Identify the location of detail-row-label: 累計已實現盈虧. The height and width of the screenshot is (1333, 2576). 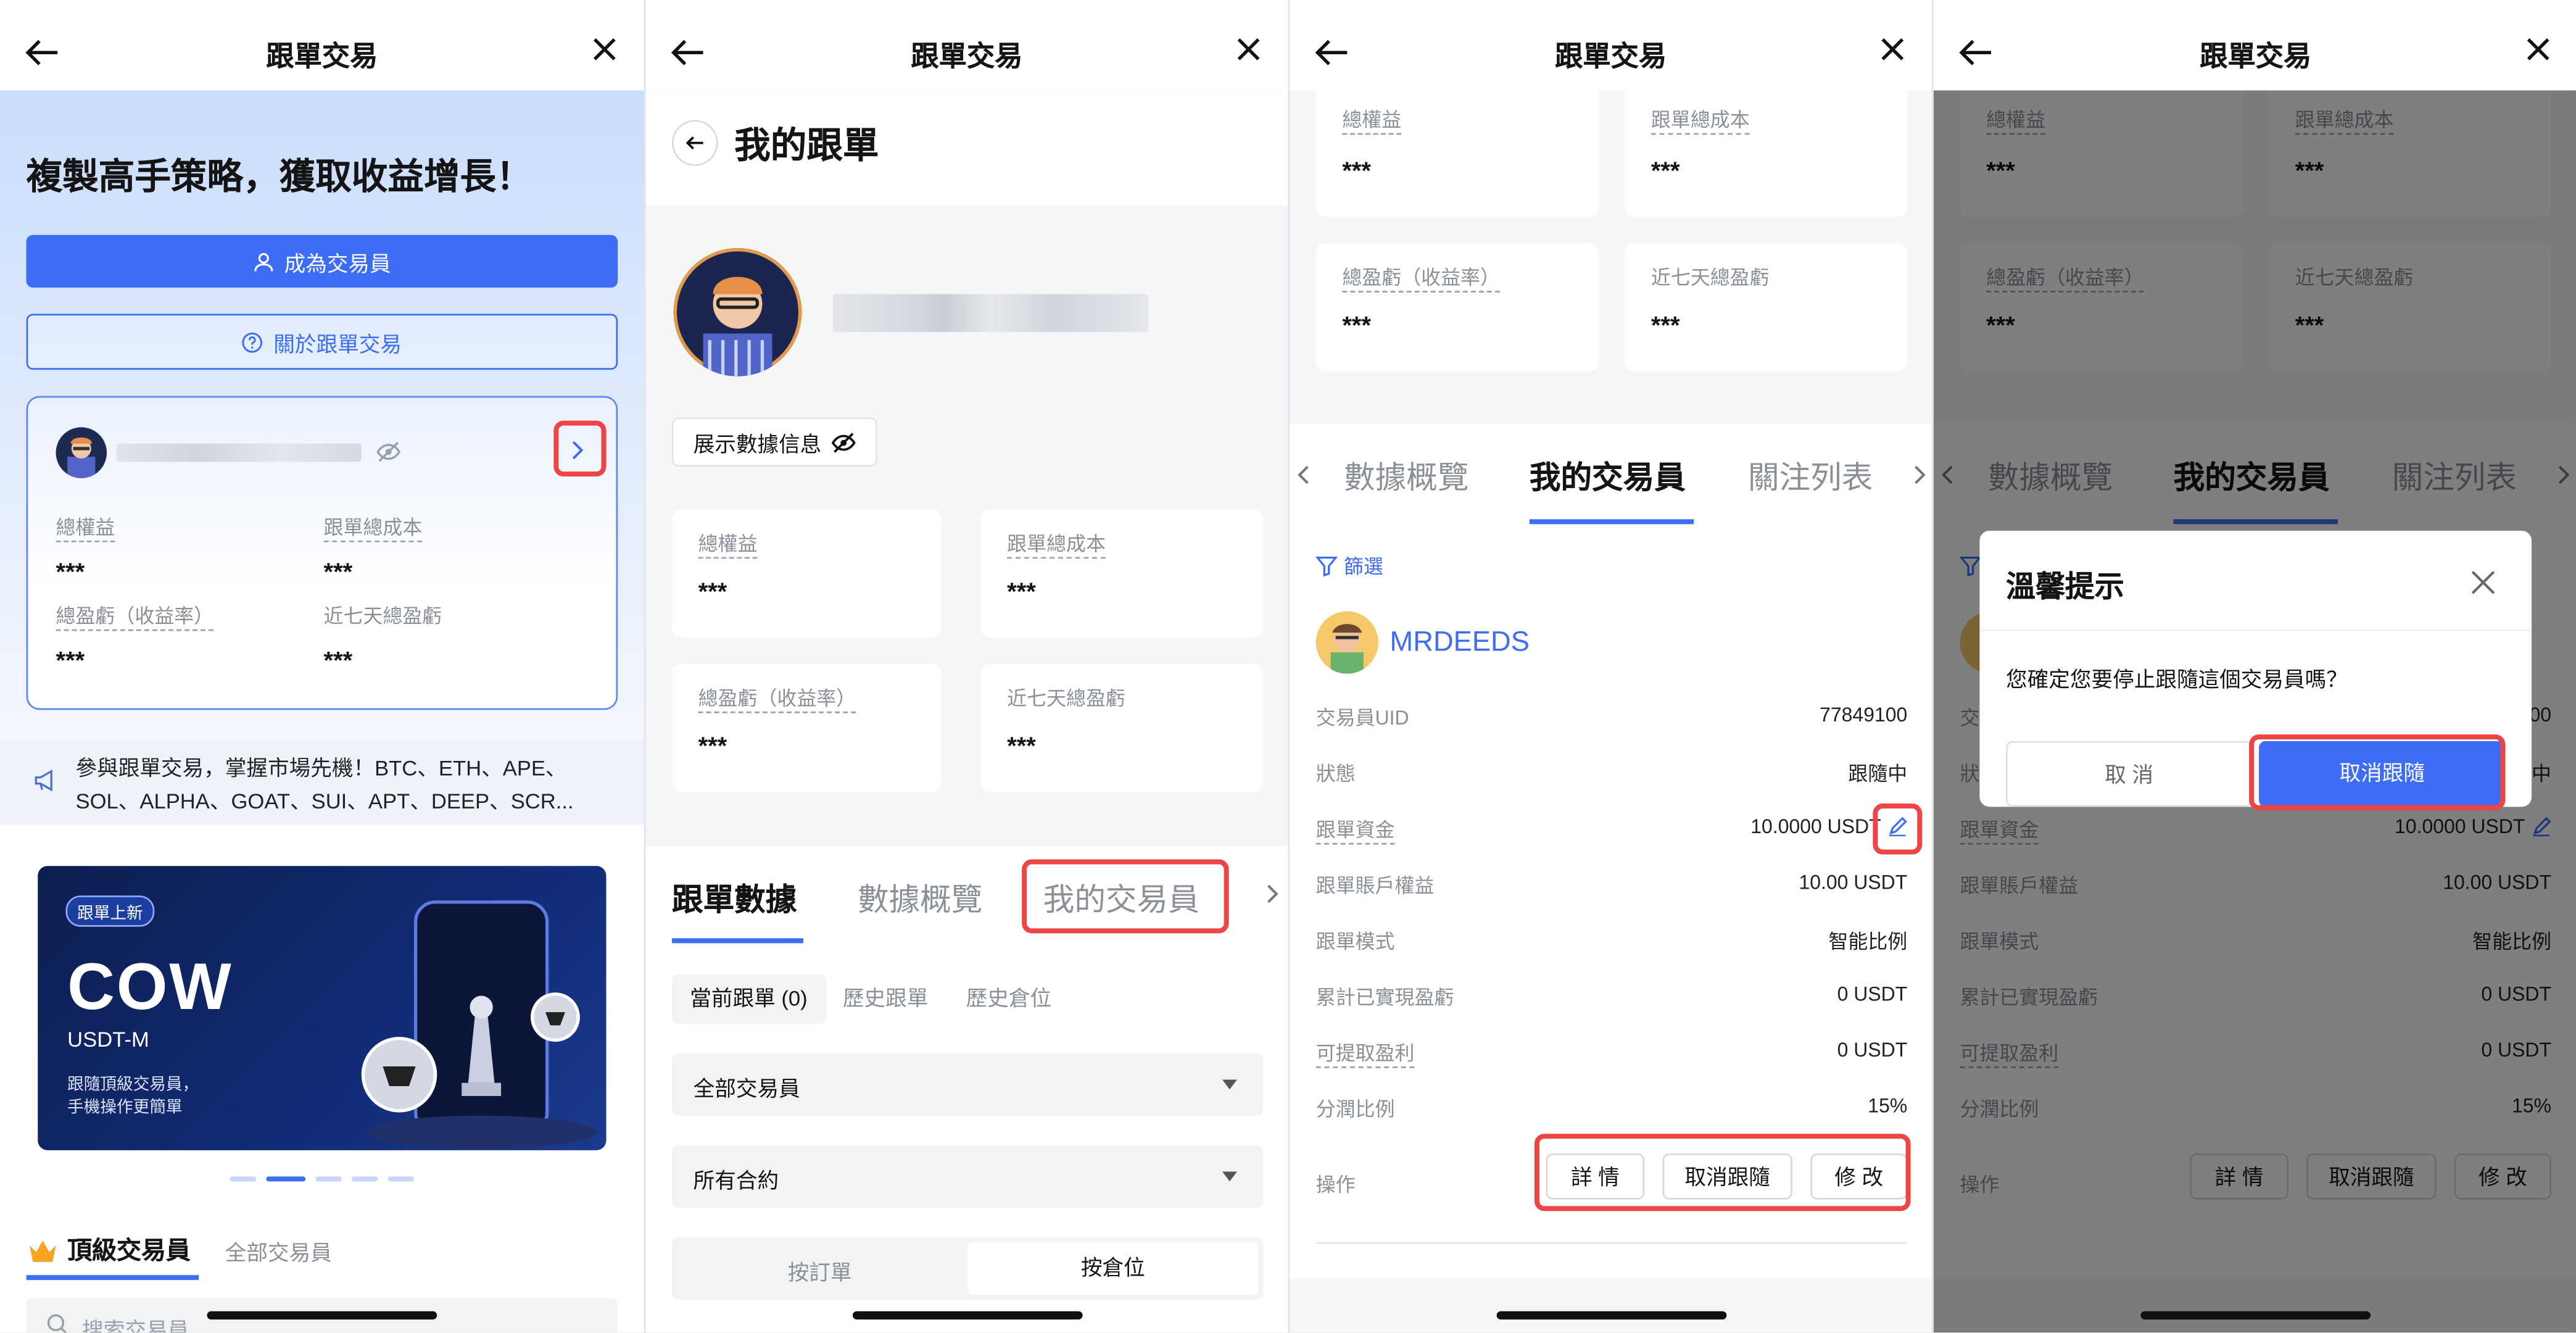
(1384, 997).